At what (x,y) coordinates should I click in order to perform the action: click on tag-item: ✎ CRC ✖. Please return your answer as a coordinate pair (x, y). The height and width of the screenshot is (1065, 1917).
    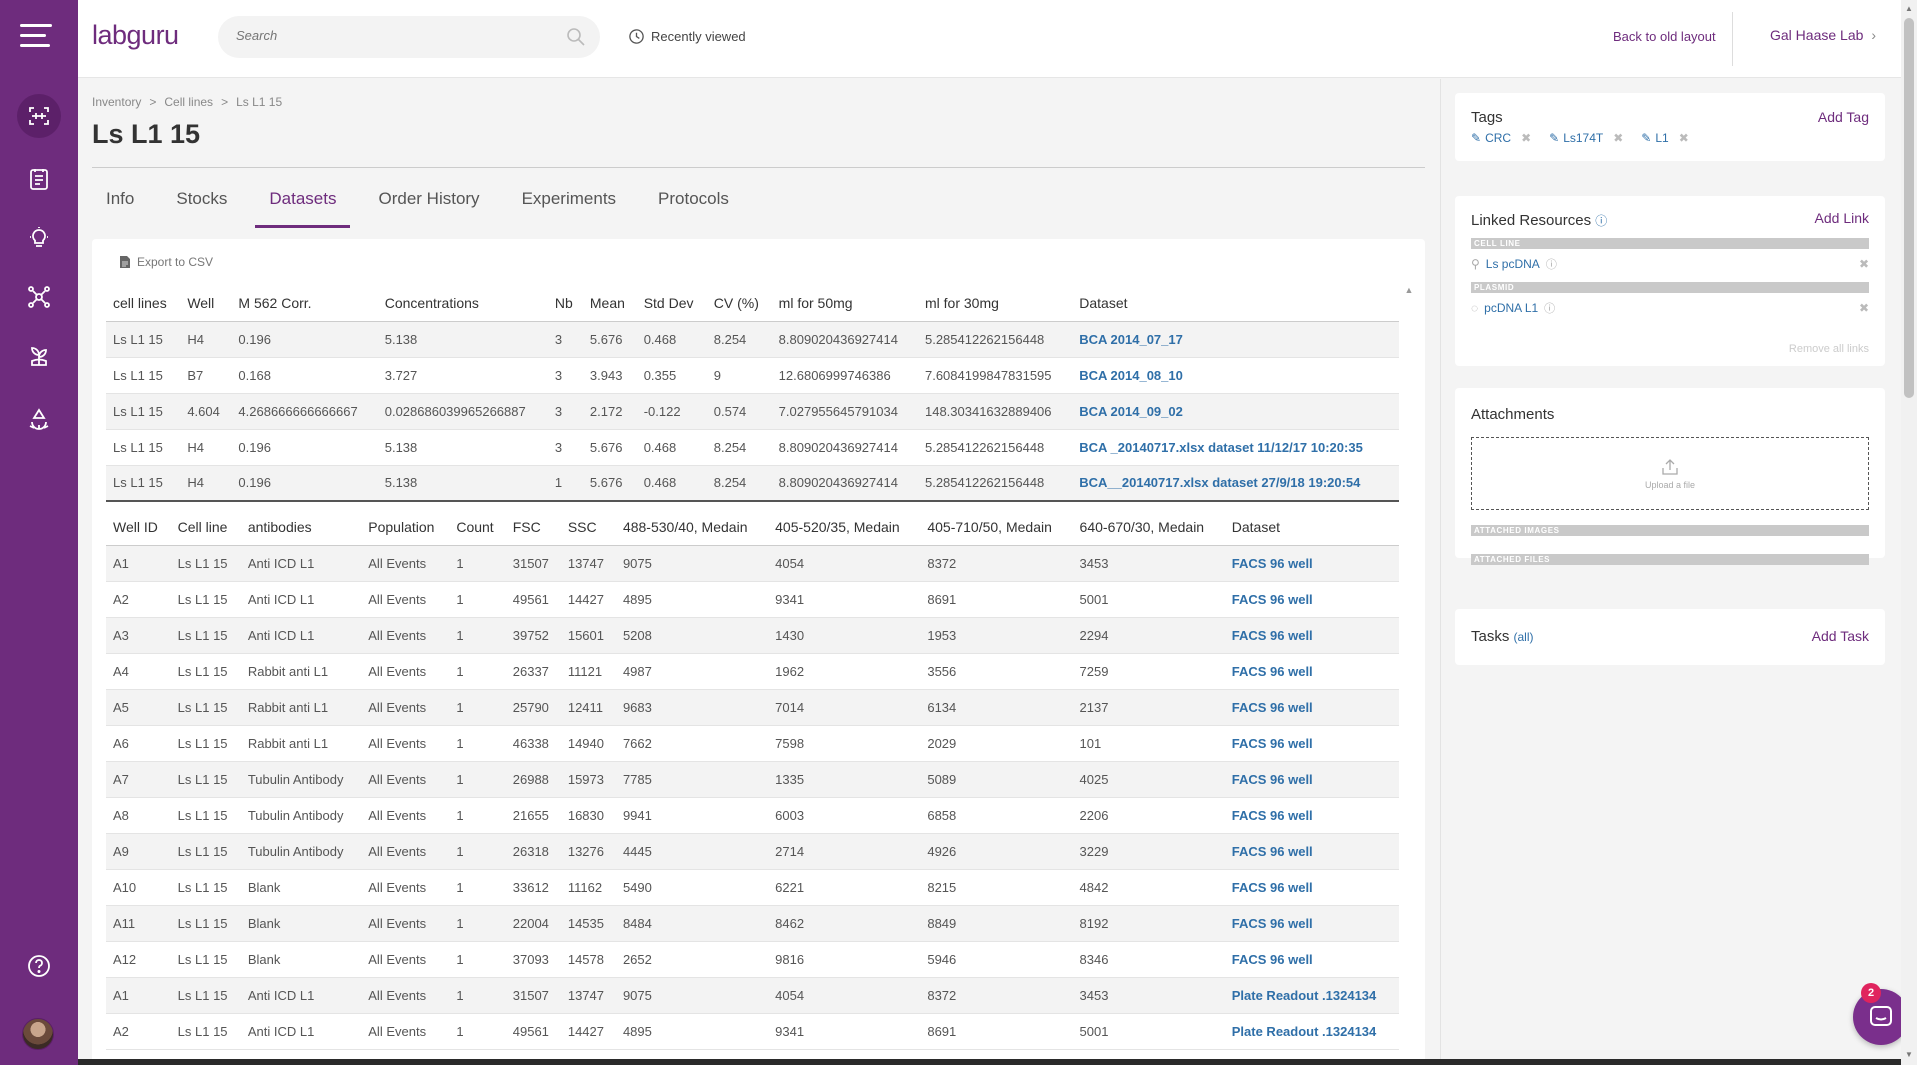
    Looking at the image, I should click on (1501, 138).